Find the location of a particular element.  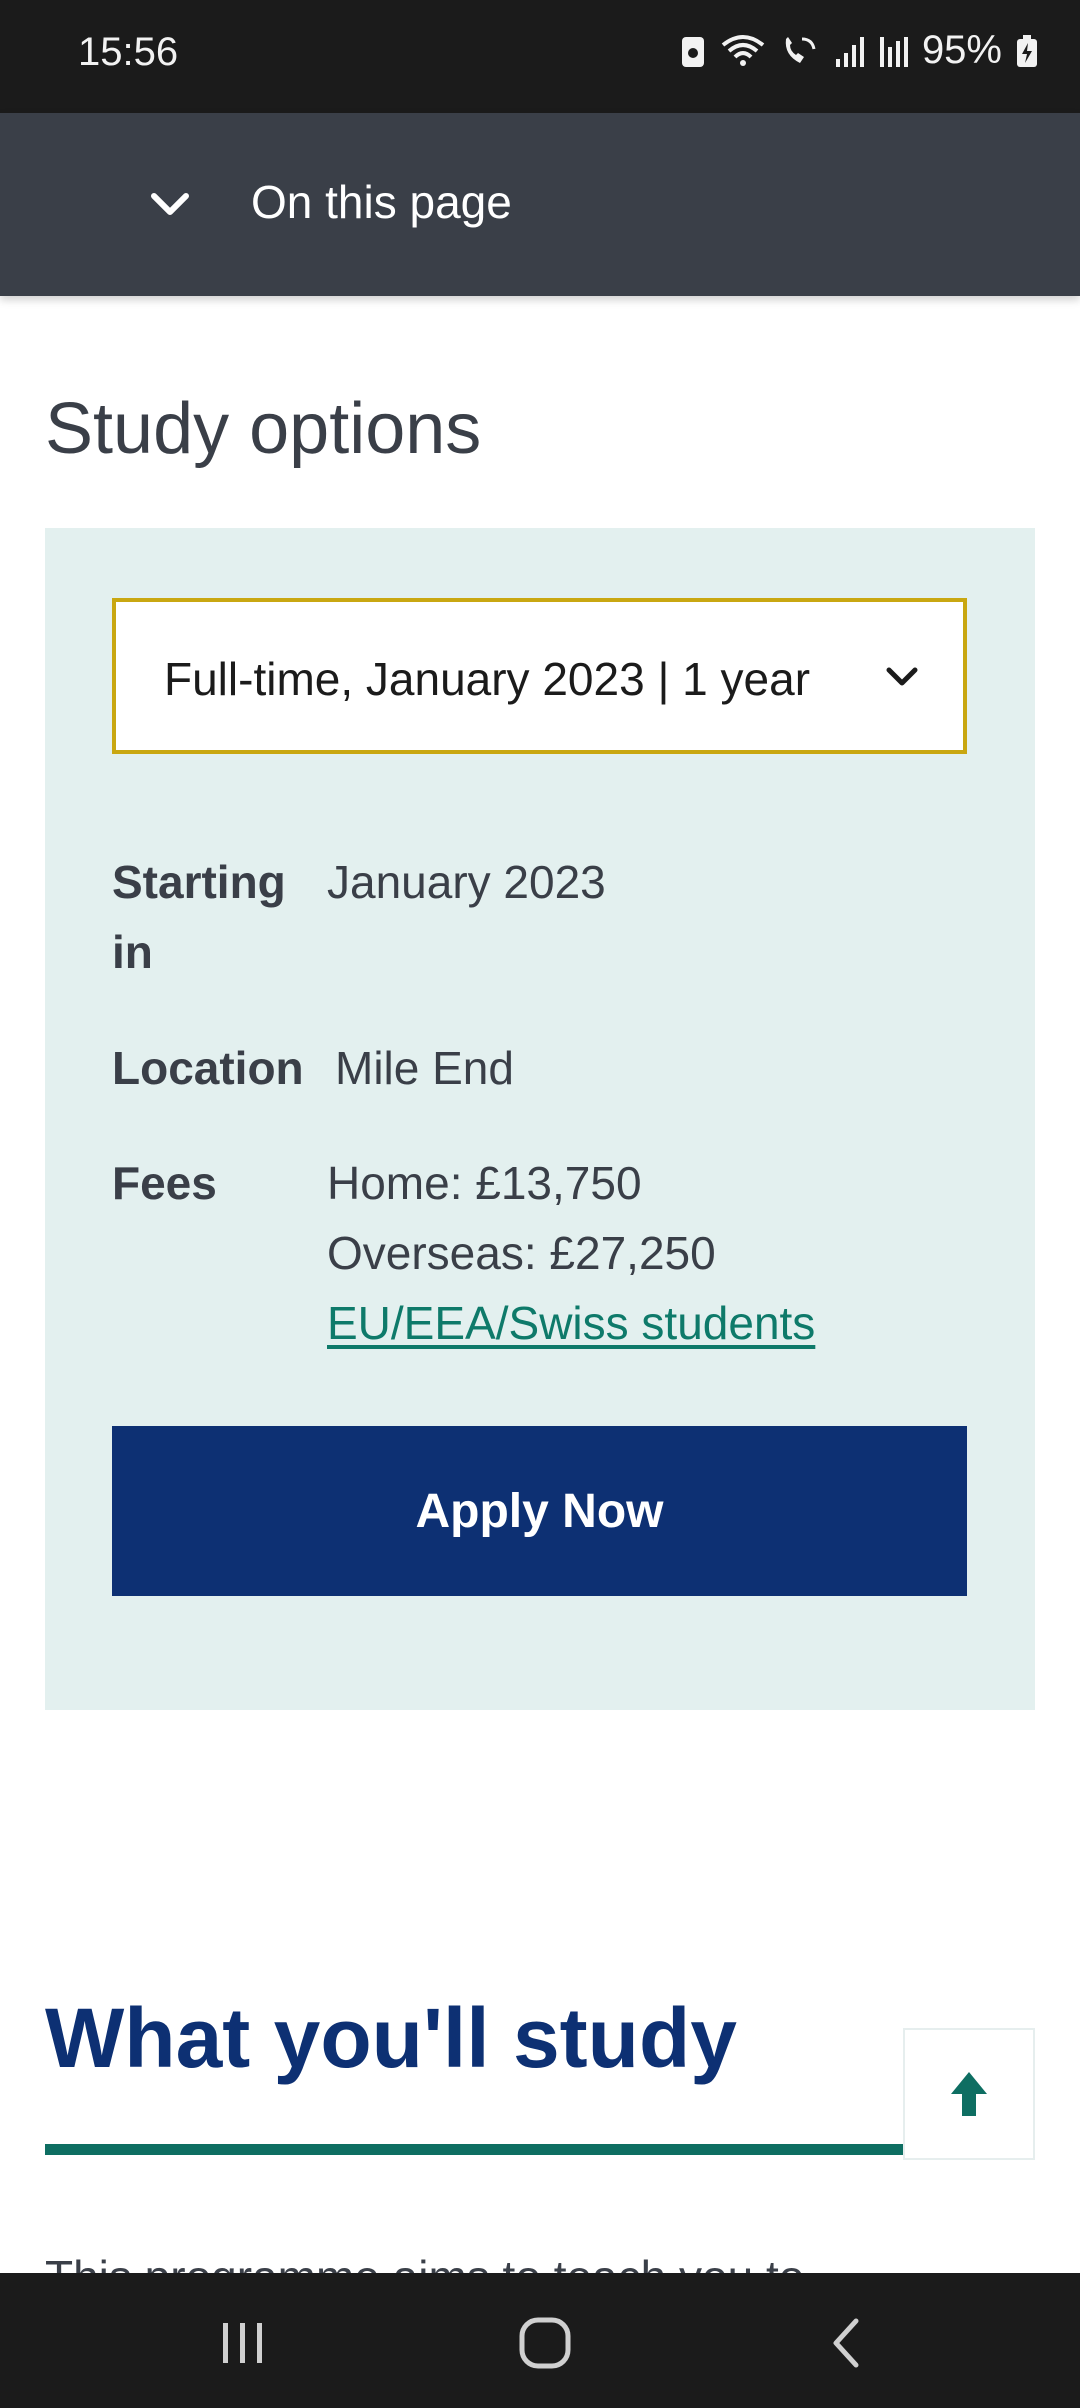

location-value: Mile End is located at coordinates (424, 1068).